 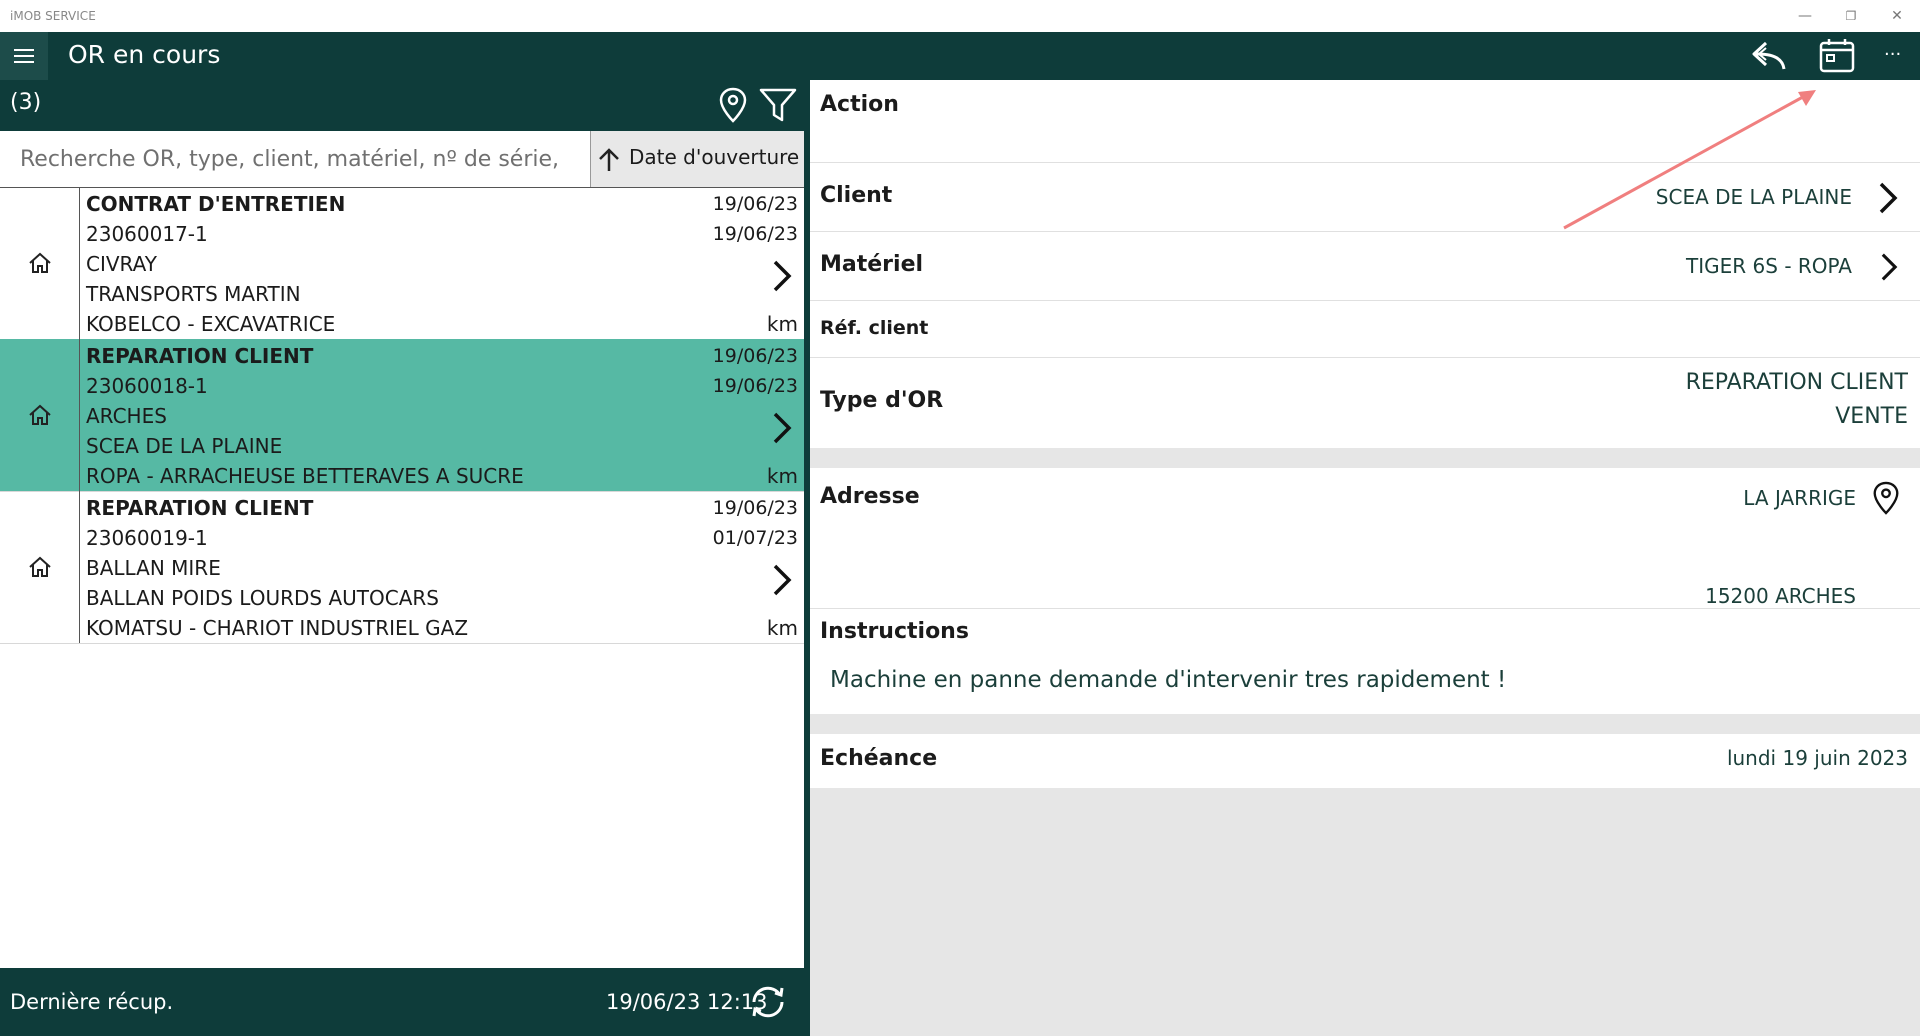 What do you see at coordinates (870, 496) in the screenshot?
I see `address-label: Adresse` at bounding box center [870, 496].